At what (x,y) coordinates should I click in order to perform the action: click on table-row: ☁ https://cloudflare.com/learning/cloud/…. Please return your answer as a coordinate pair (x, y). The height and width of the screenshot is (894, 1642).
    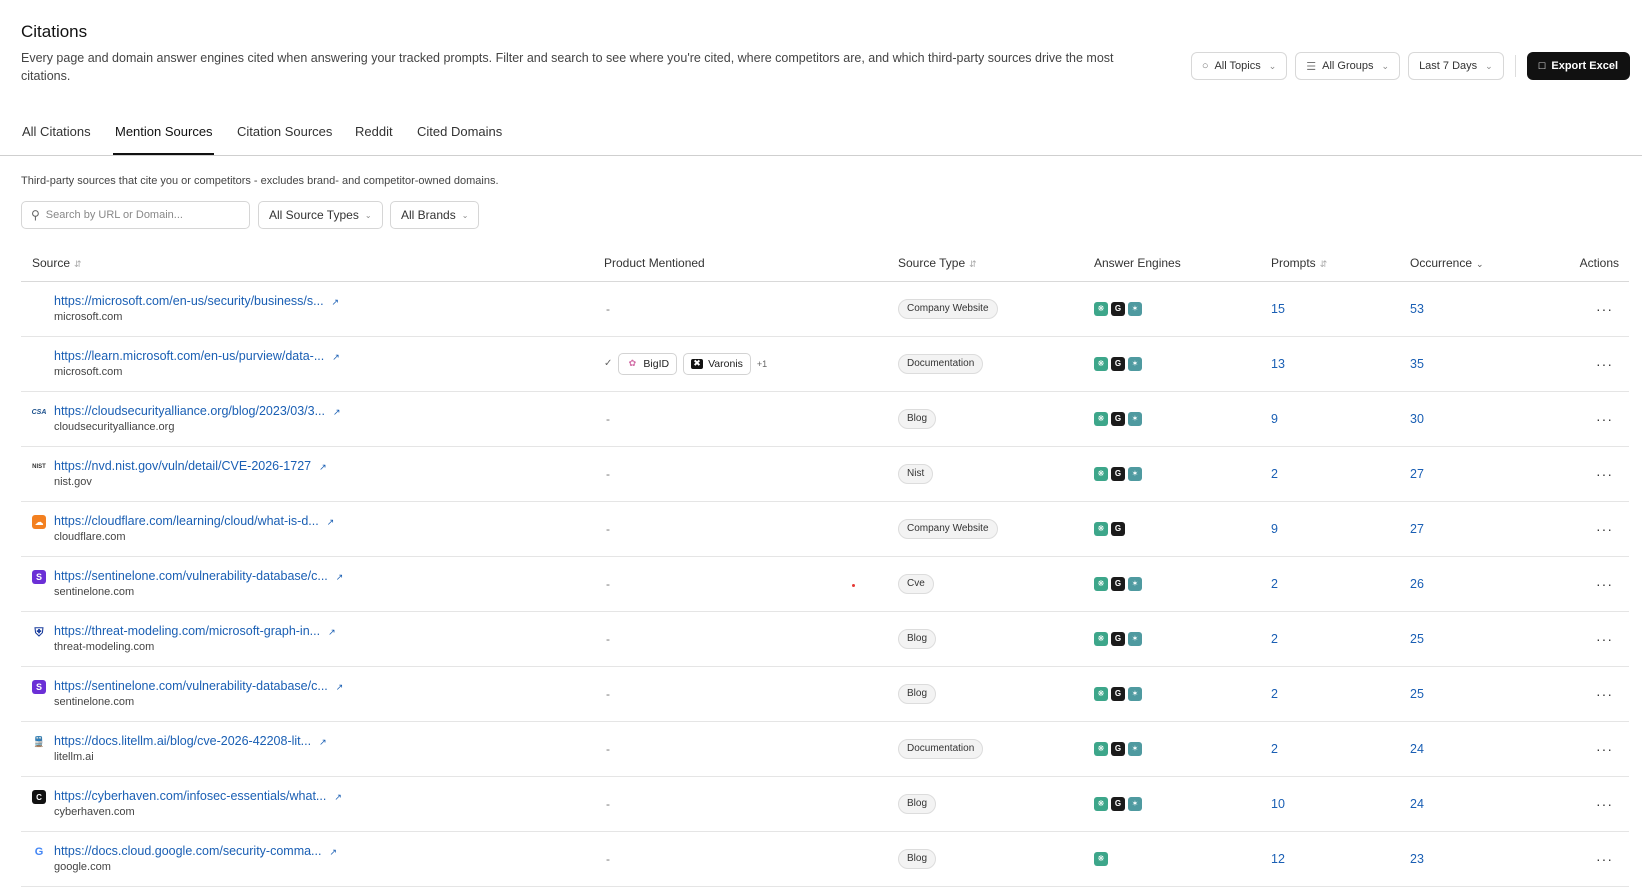
    Looking at the image, I should click on (825, 529).